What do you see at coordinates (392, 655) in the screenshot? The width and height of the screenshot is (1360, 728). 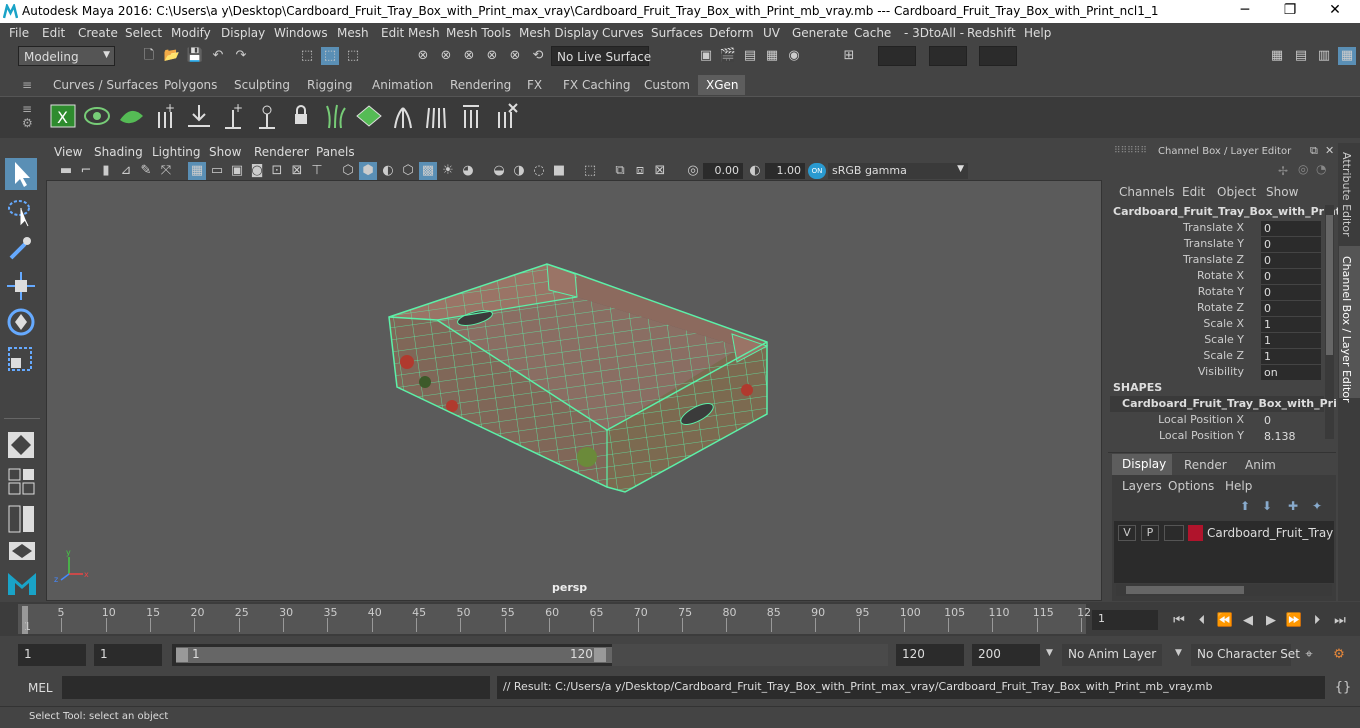 I see `range-slider: 1 120` at bounding box center [392, 655].